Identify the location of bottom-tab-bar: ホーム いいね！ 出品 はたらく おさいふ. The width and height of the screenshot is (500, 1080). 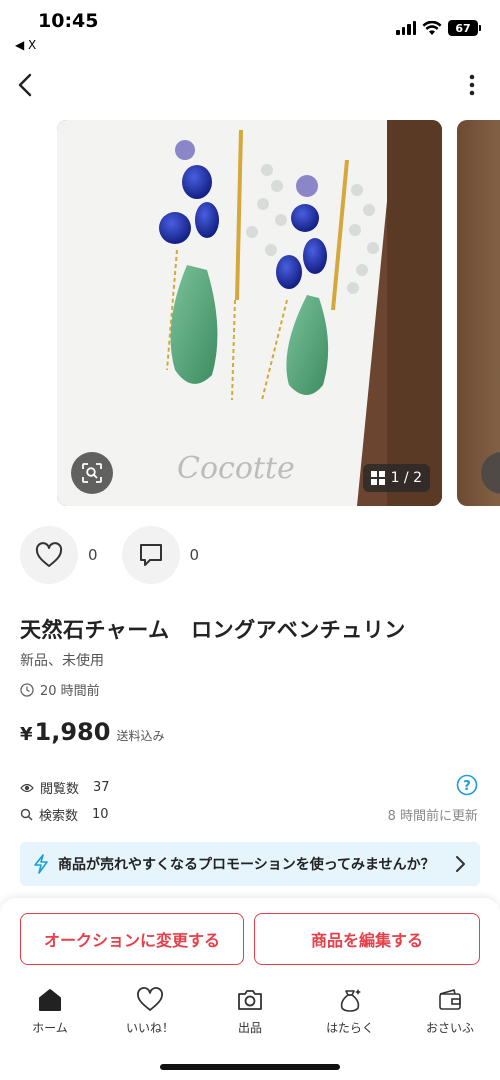
(250, 1014).